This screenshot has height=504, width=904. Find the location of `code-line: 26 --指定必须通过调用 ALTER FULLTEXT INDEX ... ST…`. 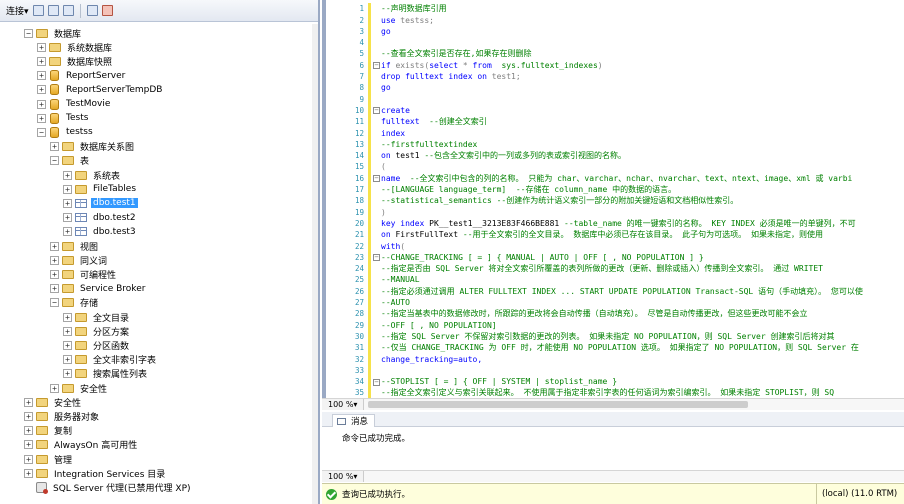

code-line: 26 --指定必须通过调用 ALTER FULLTEXT INDEX ... ST… is located at coordinates (615, 291).